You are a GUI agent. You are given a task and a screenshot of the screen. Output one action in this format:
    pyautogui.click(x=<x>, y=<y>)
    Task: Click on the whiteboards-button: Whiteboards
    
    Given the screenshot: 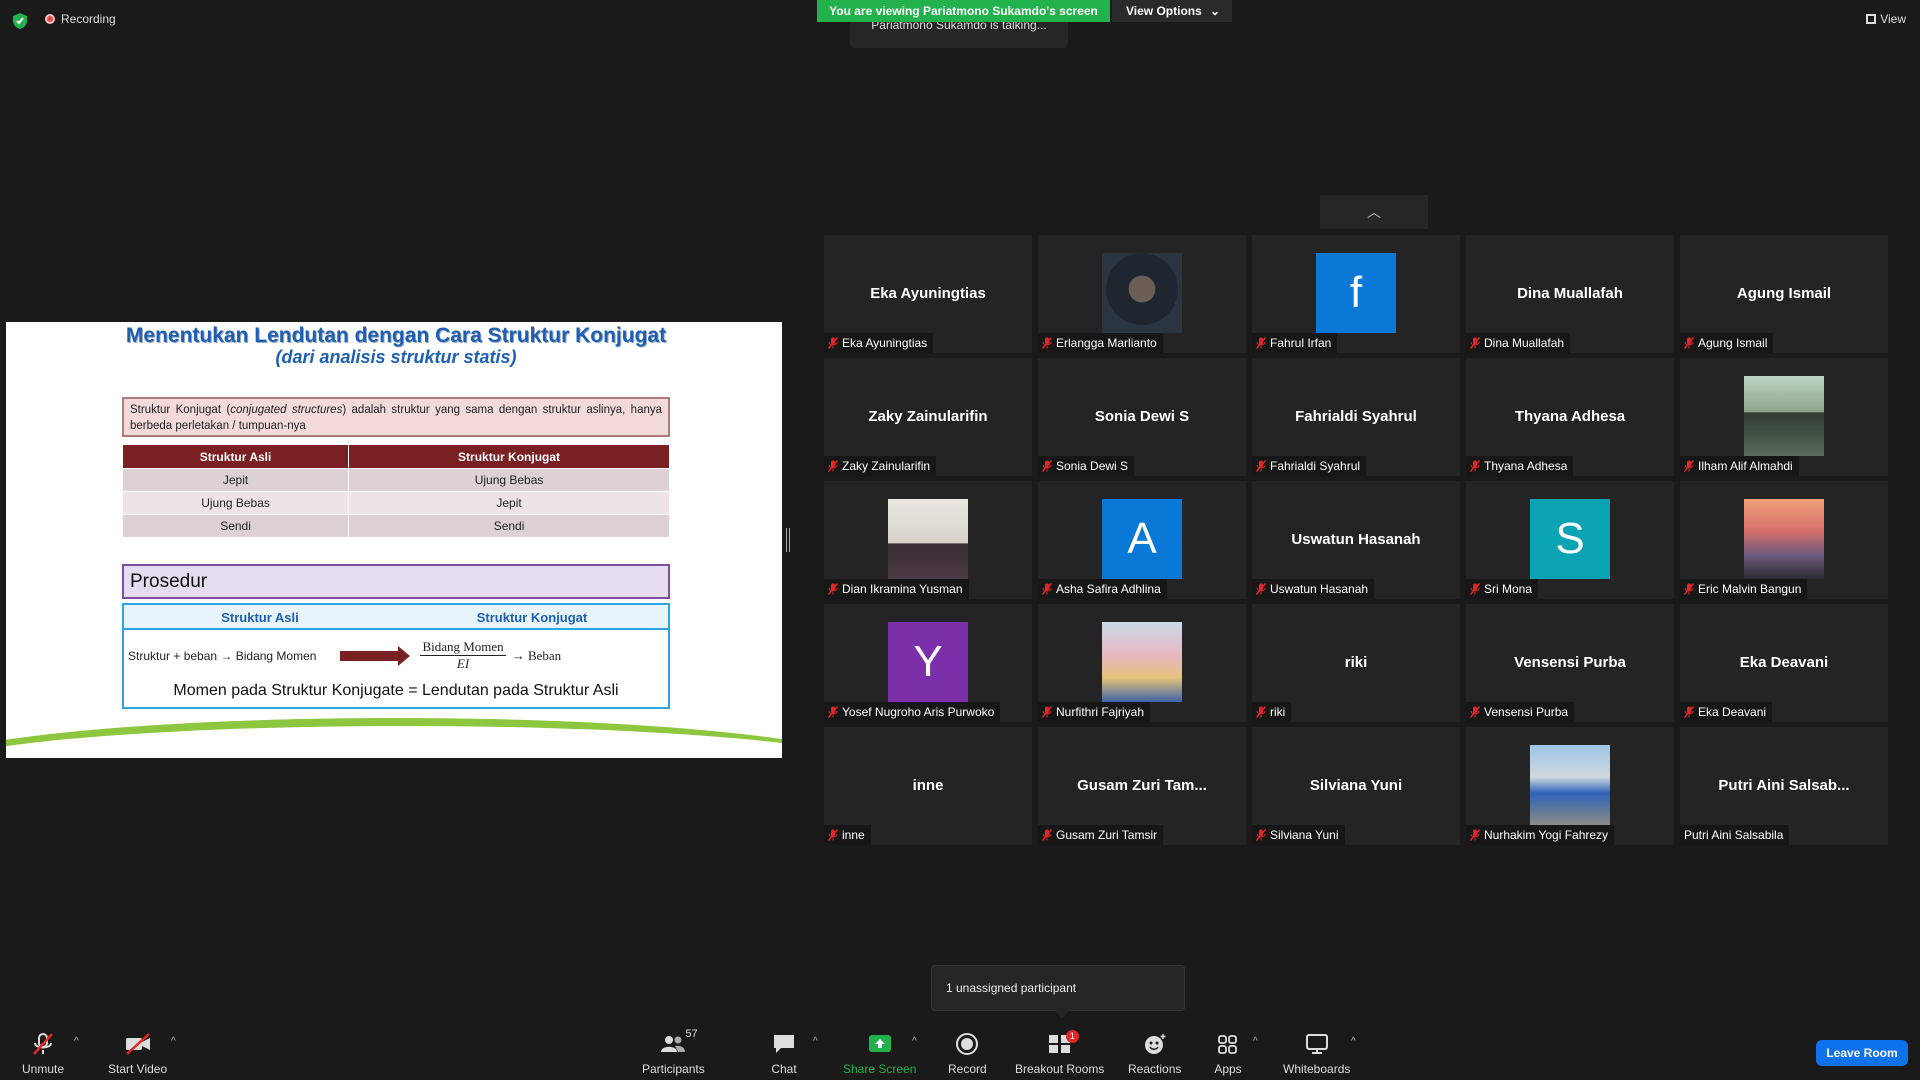 What is the action you would take?
    pyautogui.click(x=1316, y=1054)
    